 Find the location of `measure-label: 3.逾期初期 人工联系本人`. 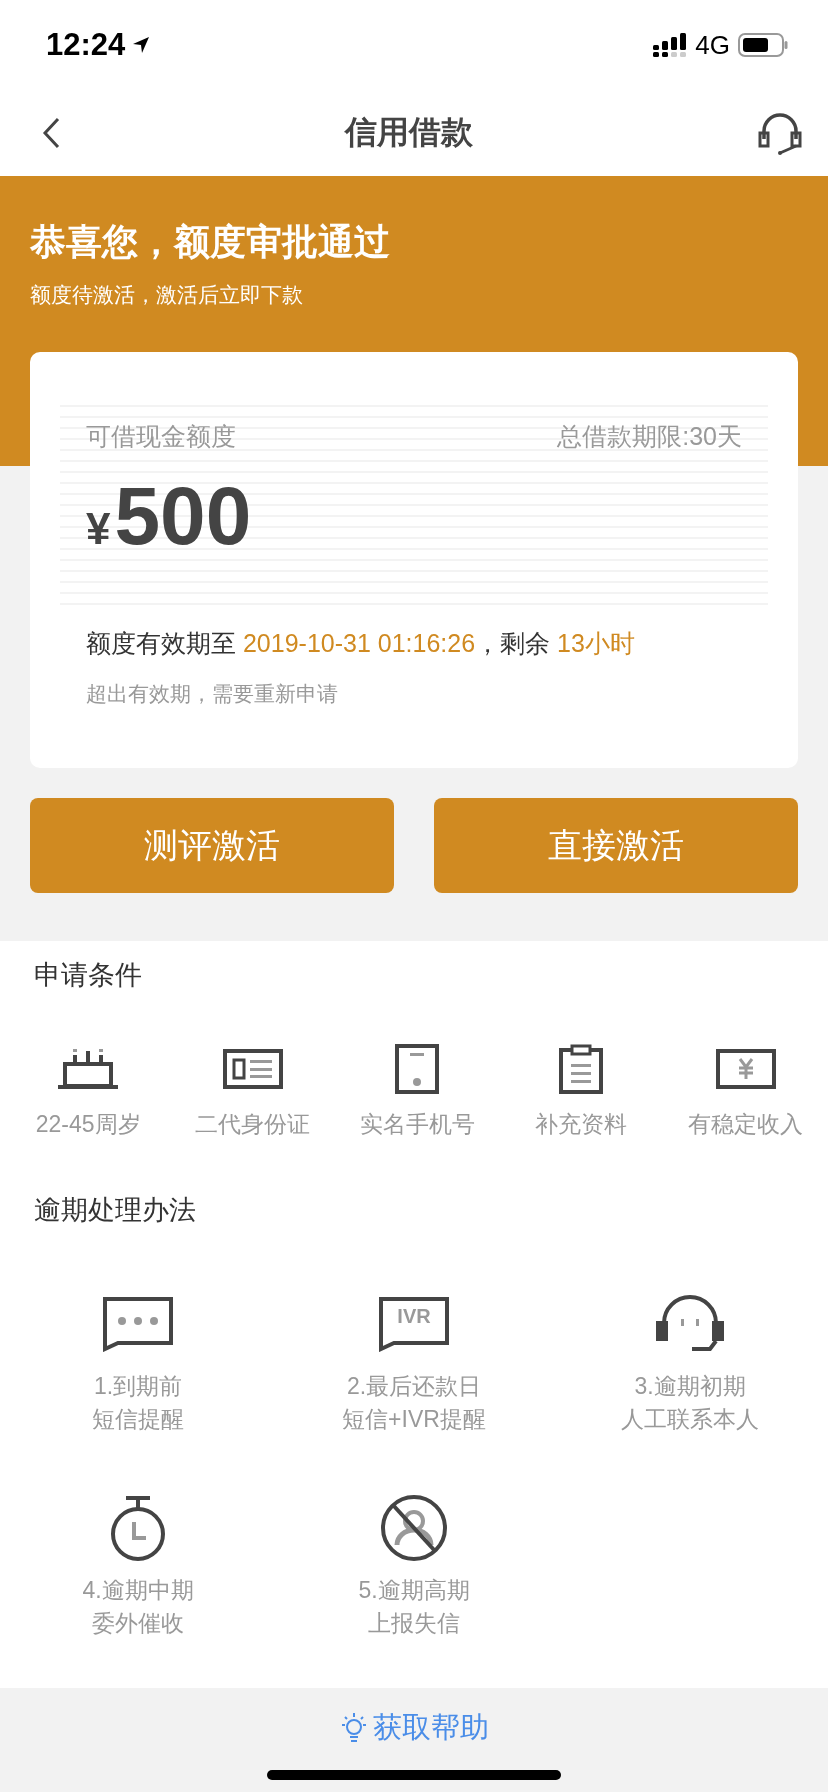

measure-label: 3.逾期初期 人工联系本人 is located at coordinates (690, 1403).